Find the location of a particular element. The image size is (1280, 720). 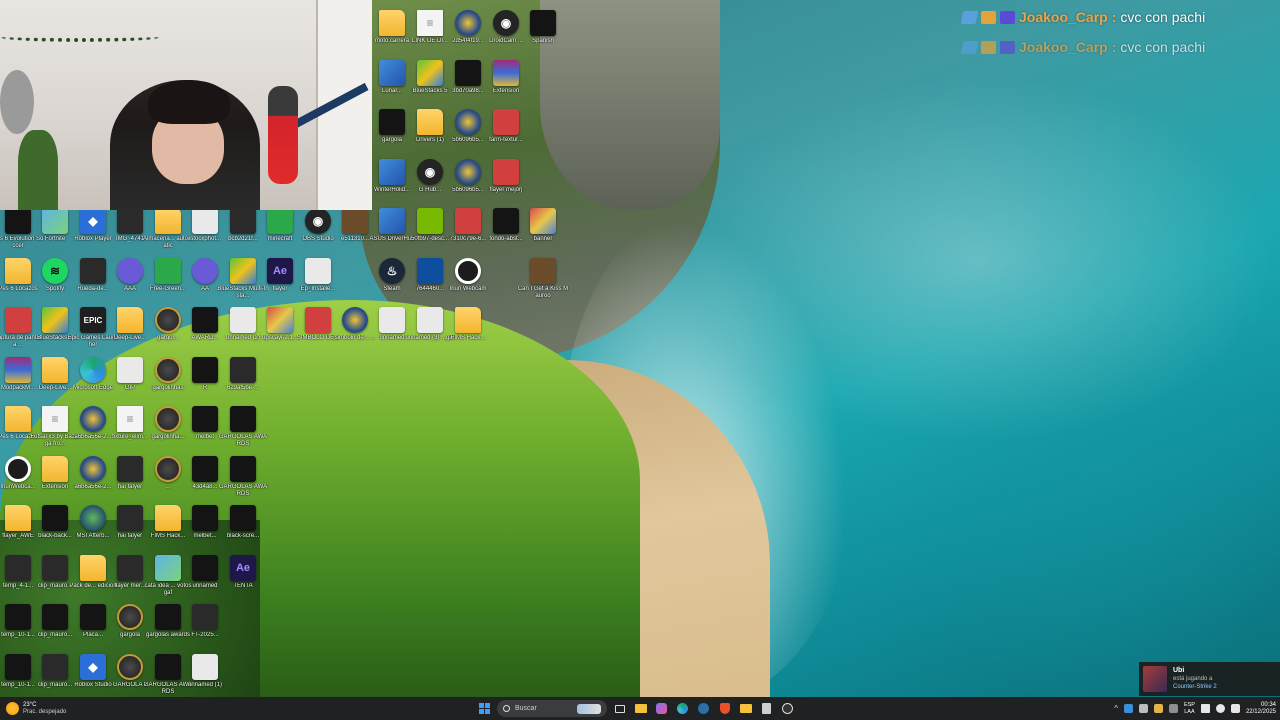

task-view-button is located at coordinates (619, 708).